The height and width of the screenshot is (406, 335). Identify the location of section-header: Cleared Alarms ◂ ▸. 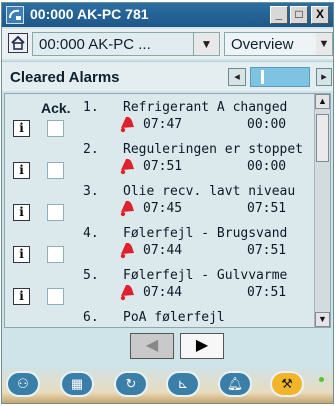
(167, 76).